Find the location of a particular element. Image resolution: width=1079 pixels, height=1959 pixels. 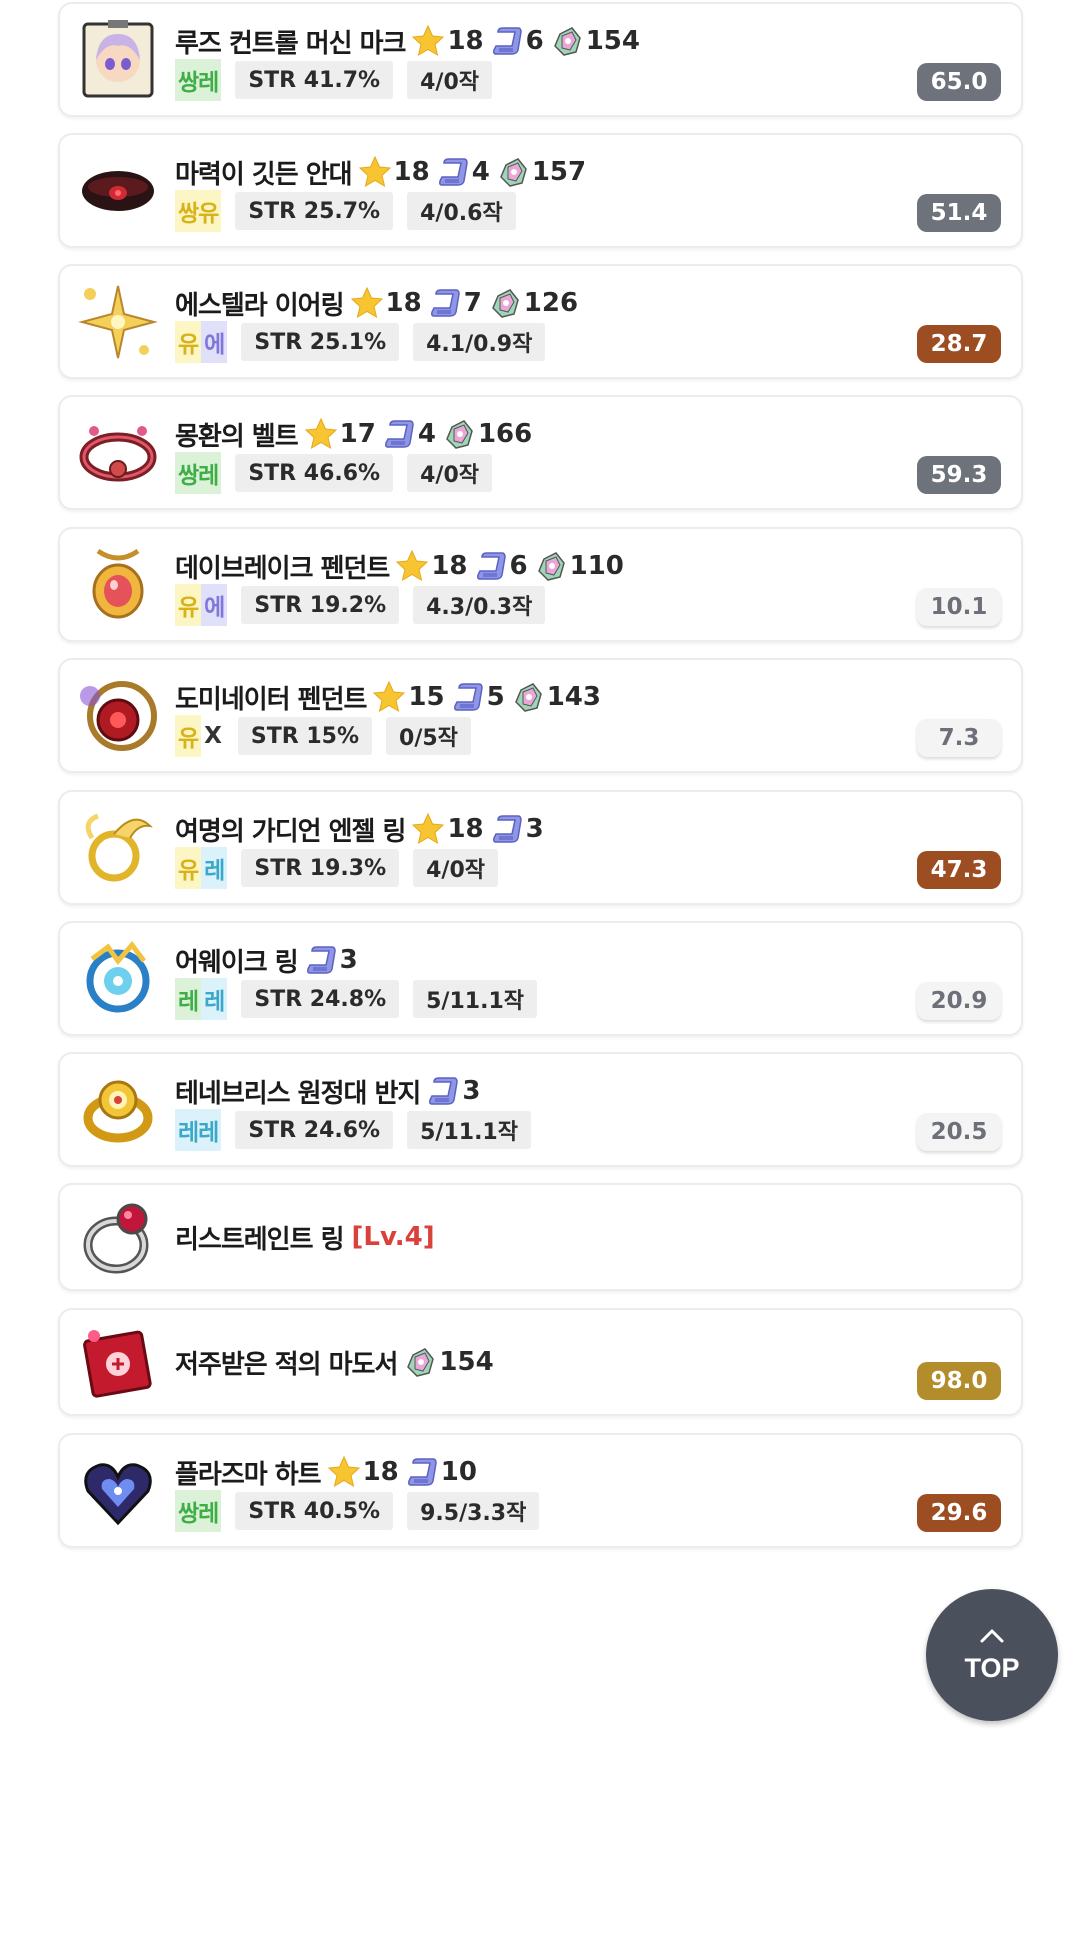

item-card: 어웨이크 링 3 레 레 STR 24.8% 5/11.1작 20.9 is located at coordinates (540, 978).